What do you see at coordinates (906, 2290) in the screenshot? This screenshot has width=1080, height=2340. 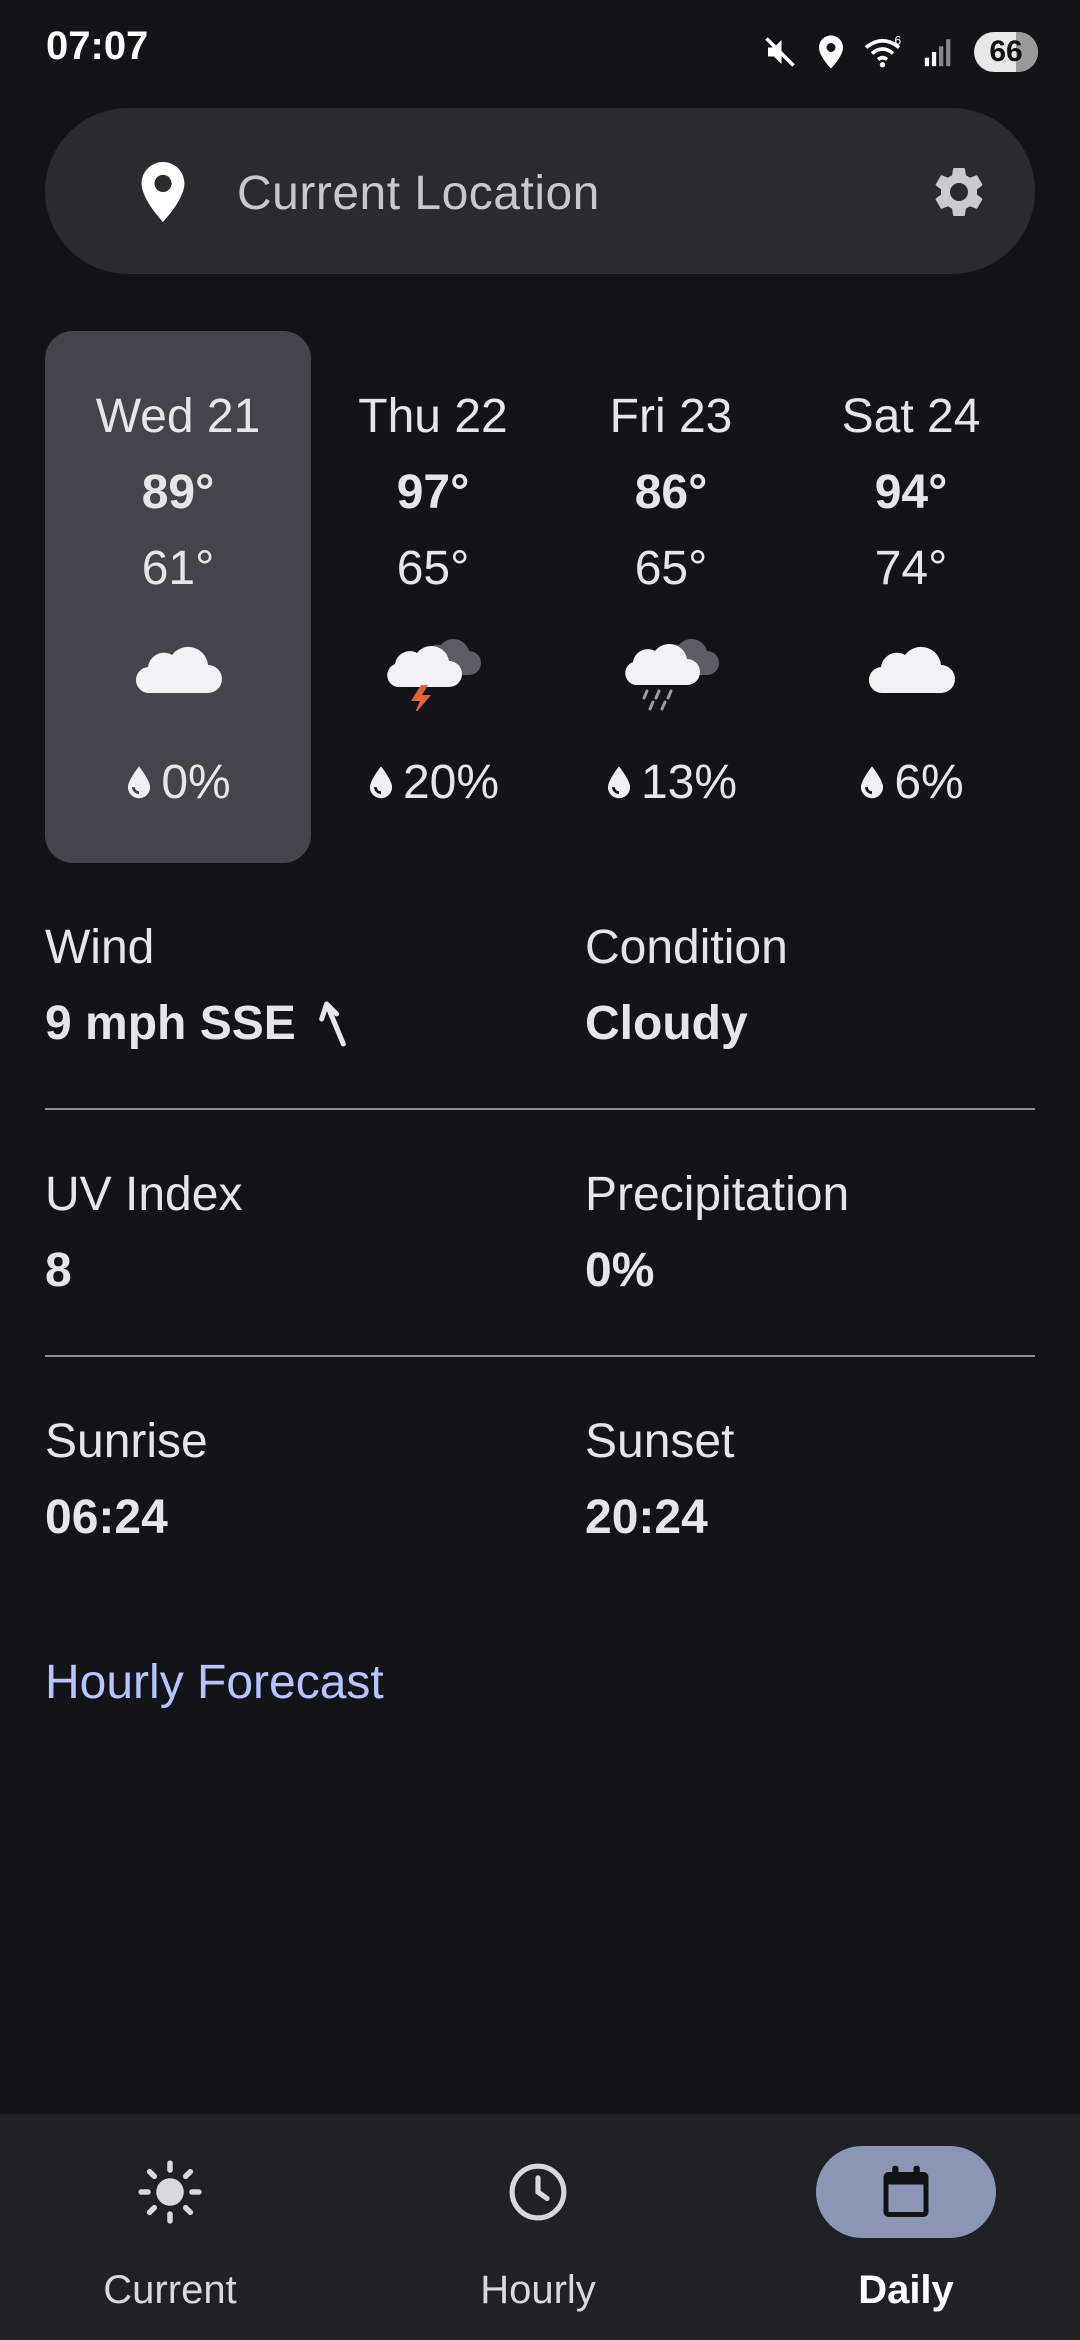 I see `nav-label: Daily` at bounding box center [906, 2290].